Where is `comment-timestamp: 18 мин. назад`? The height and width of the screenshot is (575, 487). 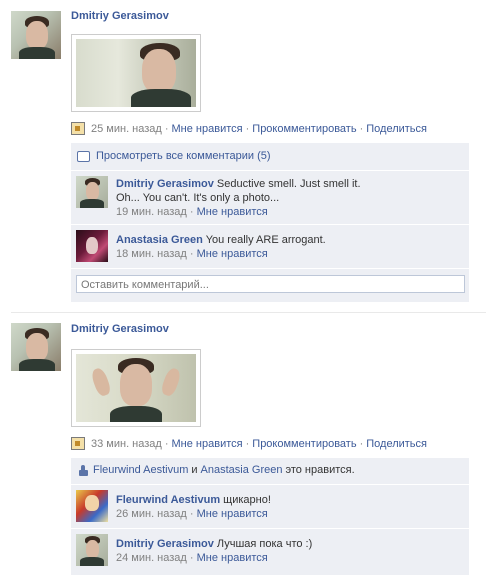 comment-timestamp: 18 мин. назад is located at coordinates (151, 254).